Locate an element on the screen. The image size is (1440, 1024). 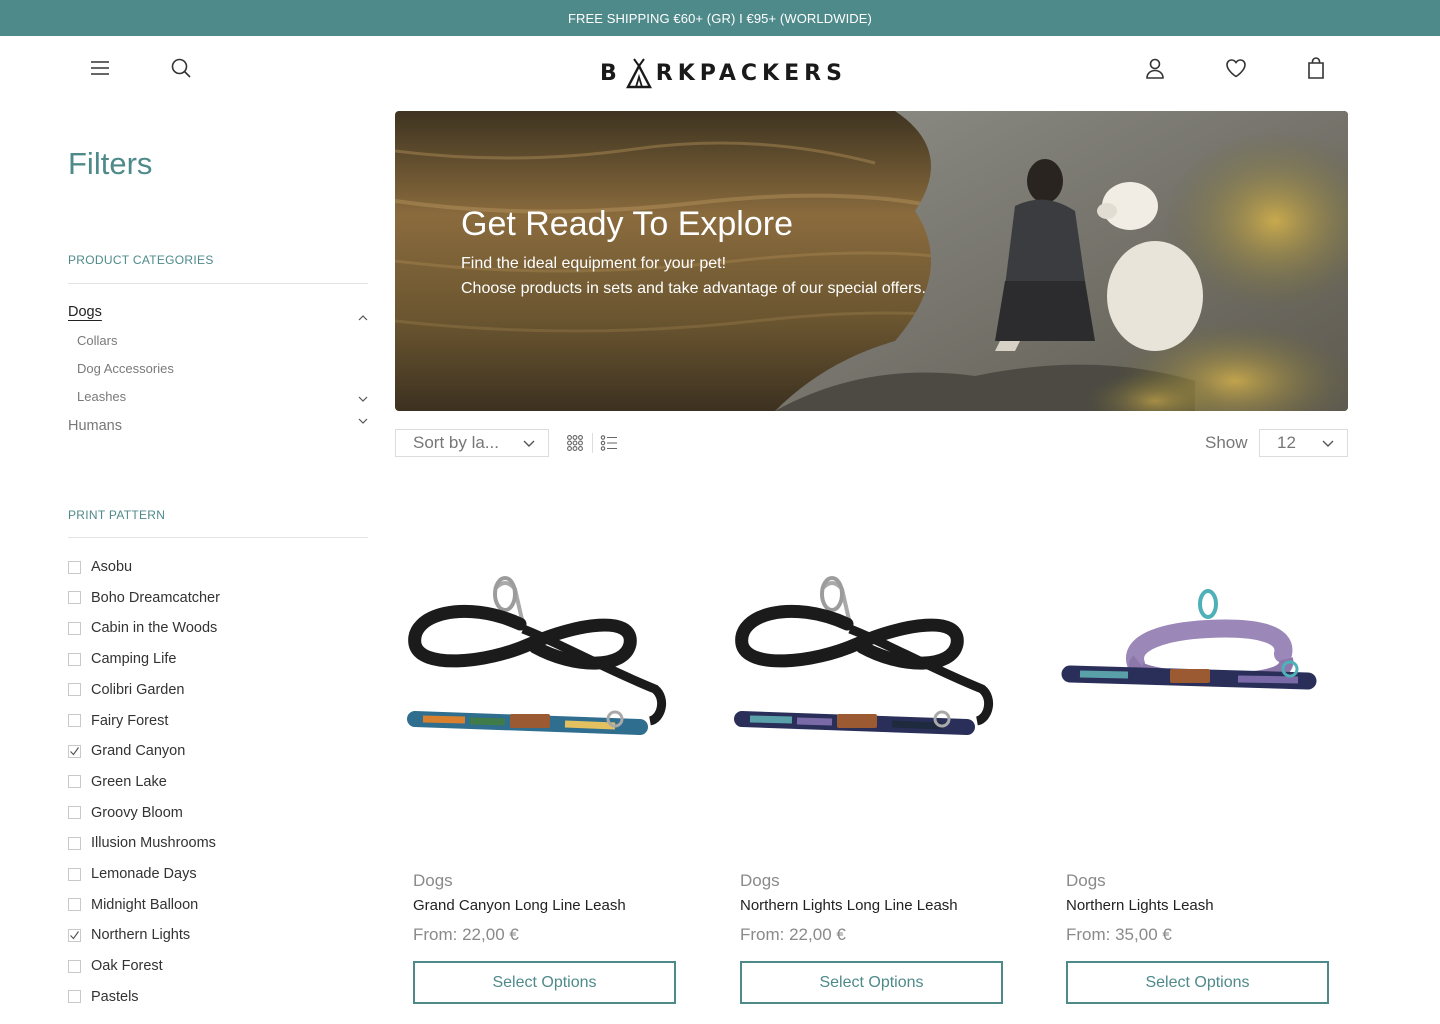
pattern-filter-item: Fairy Forest is located at coordinates (118, 721).